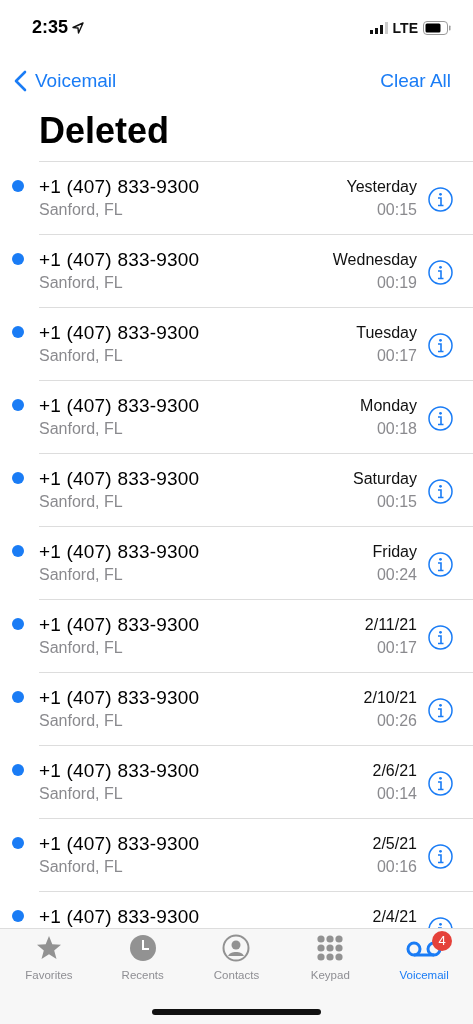 This screenshot has width=473, height=1024. I want to click on voicemail-duration: 00:24, so click(396, 575).